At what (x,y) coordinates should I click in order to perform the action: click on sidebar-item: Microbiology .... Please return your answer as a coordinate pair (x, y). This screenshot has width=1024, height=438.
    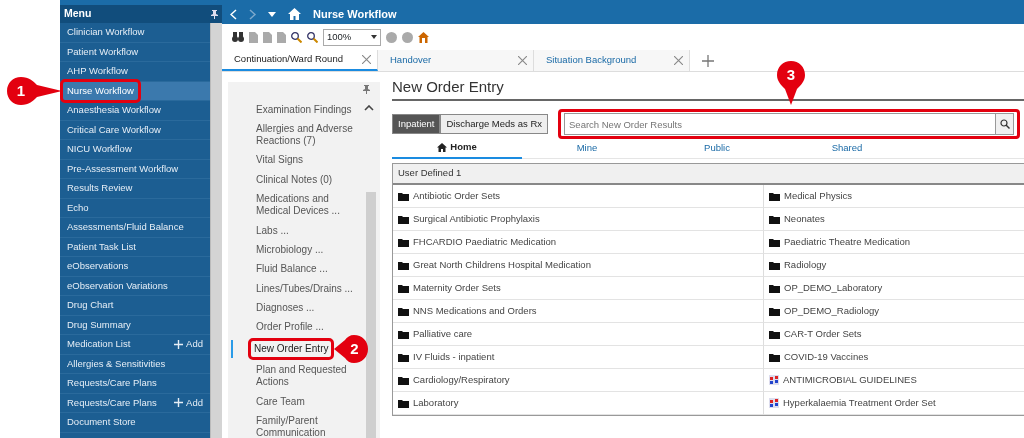
    Looking at the image, I should click on (290, 249).